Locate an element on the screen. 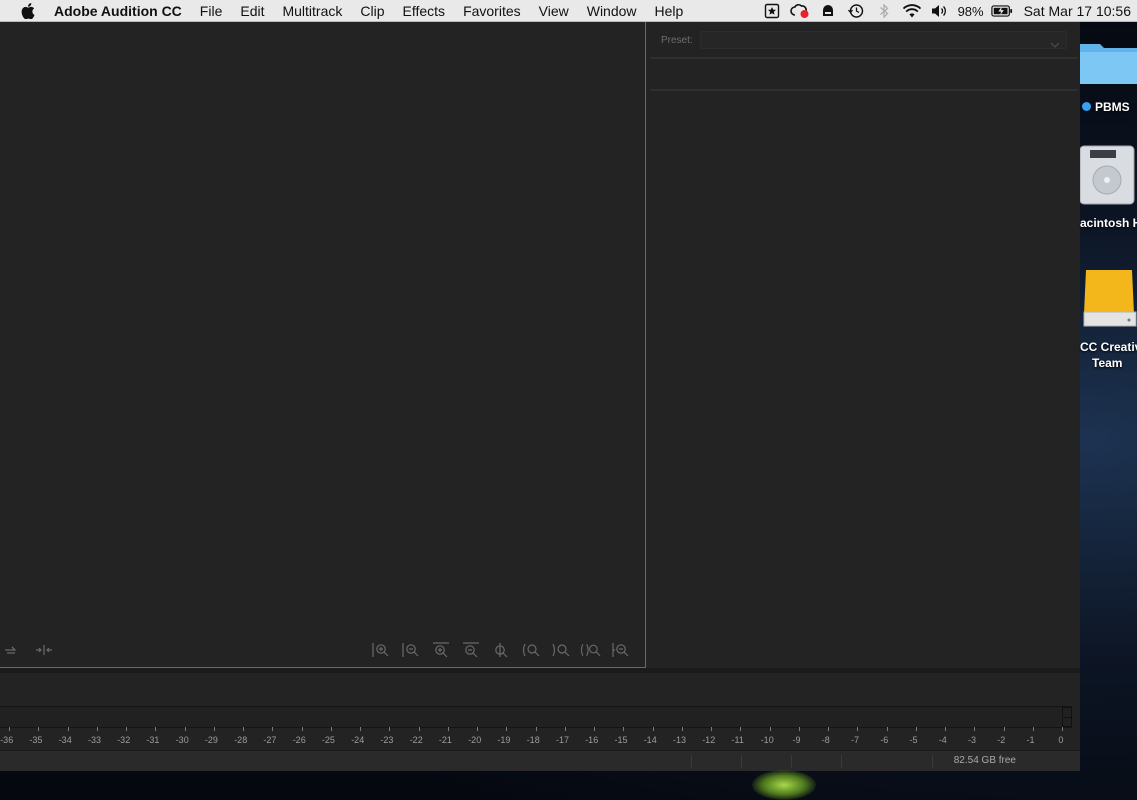 This screenshot has width=1137, height=800. zoom-out-point-icon is located at coordinates (560, 650).